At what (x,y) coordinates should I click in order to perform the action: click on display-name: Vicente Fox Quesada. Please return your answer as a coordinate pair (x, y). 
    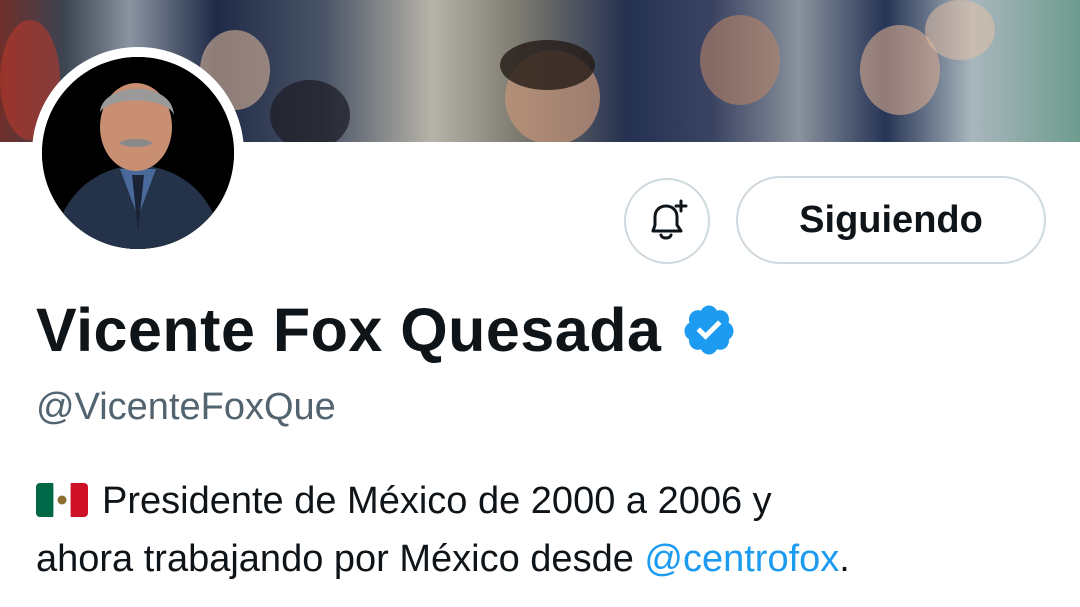
    Looking at the image, I should click on (349, 330).